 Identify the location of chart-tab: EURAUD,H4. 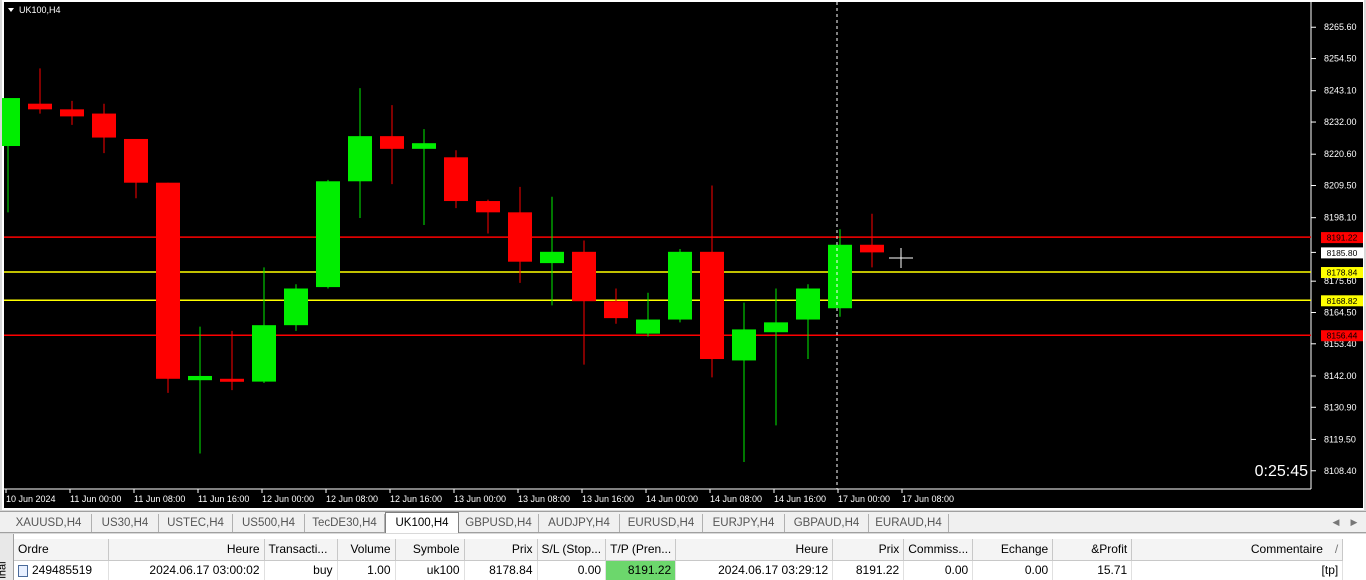
(909, 523).